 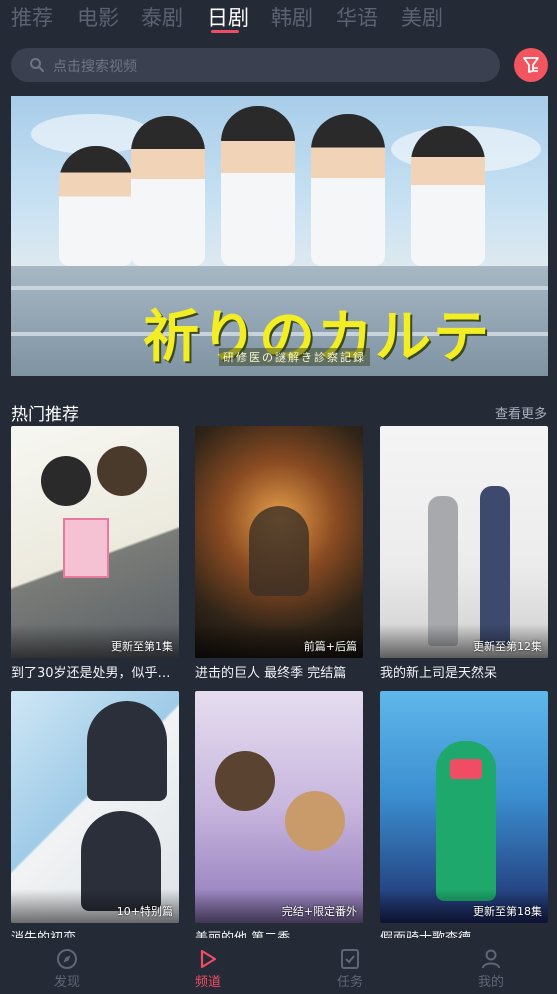 I want to click on nav-discover: 发现, so click(x=67, y=969).